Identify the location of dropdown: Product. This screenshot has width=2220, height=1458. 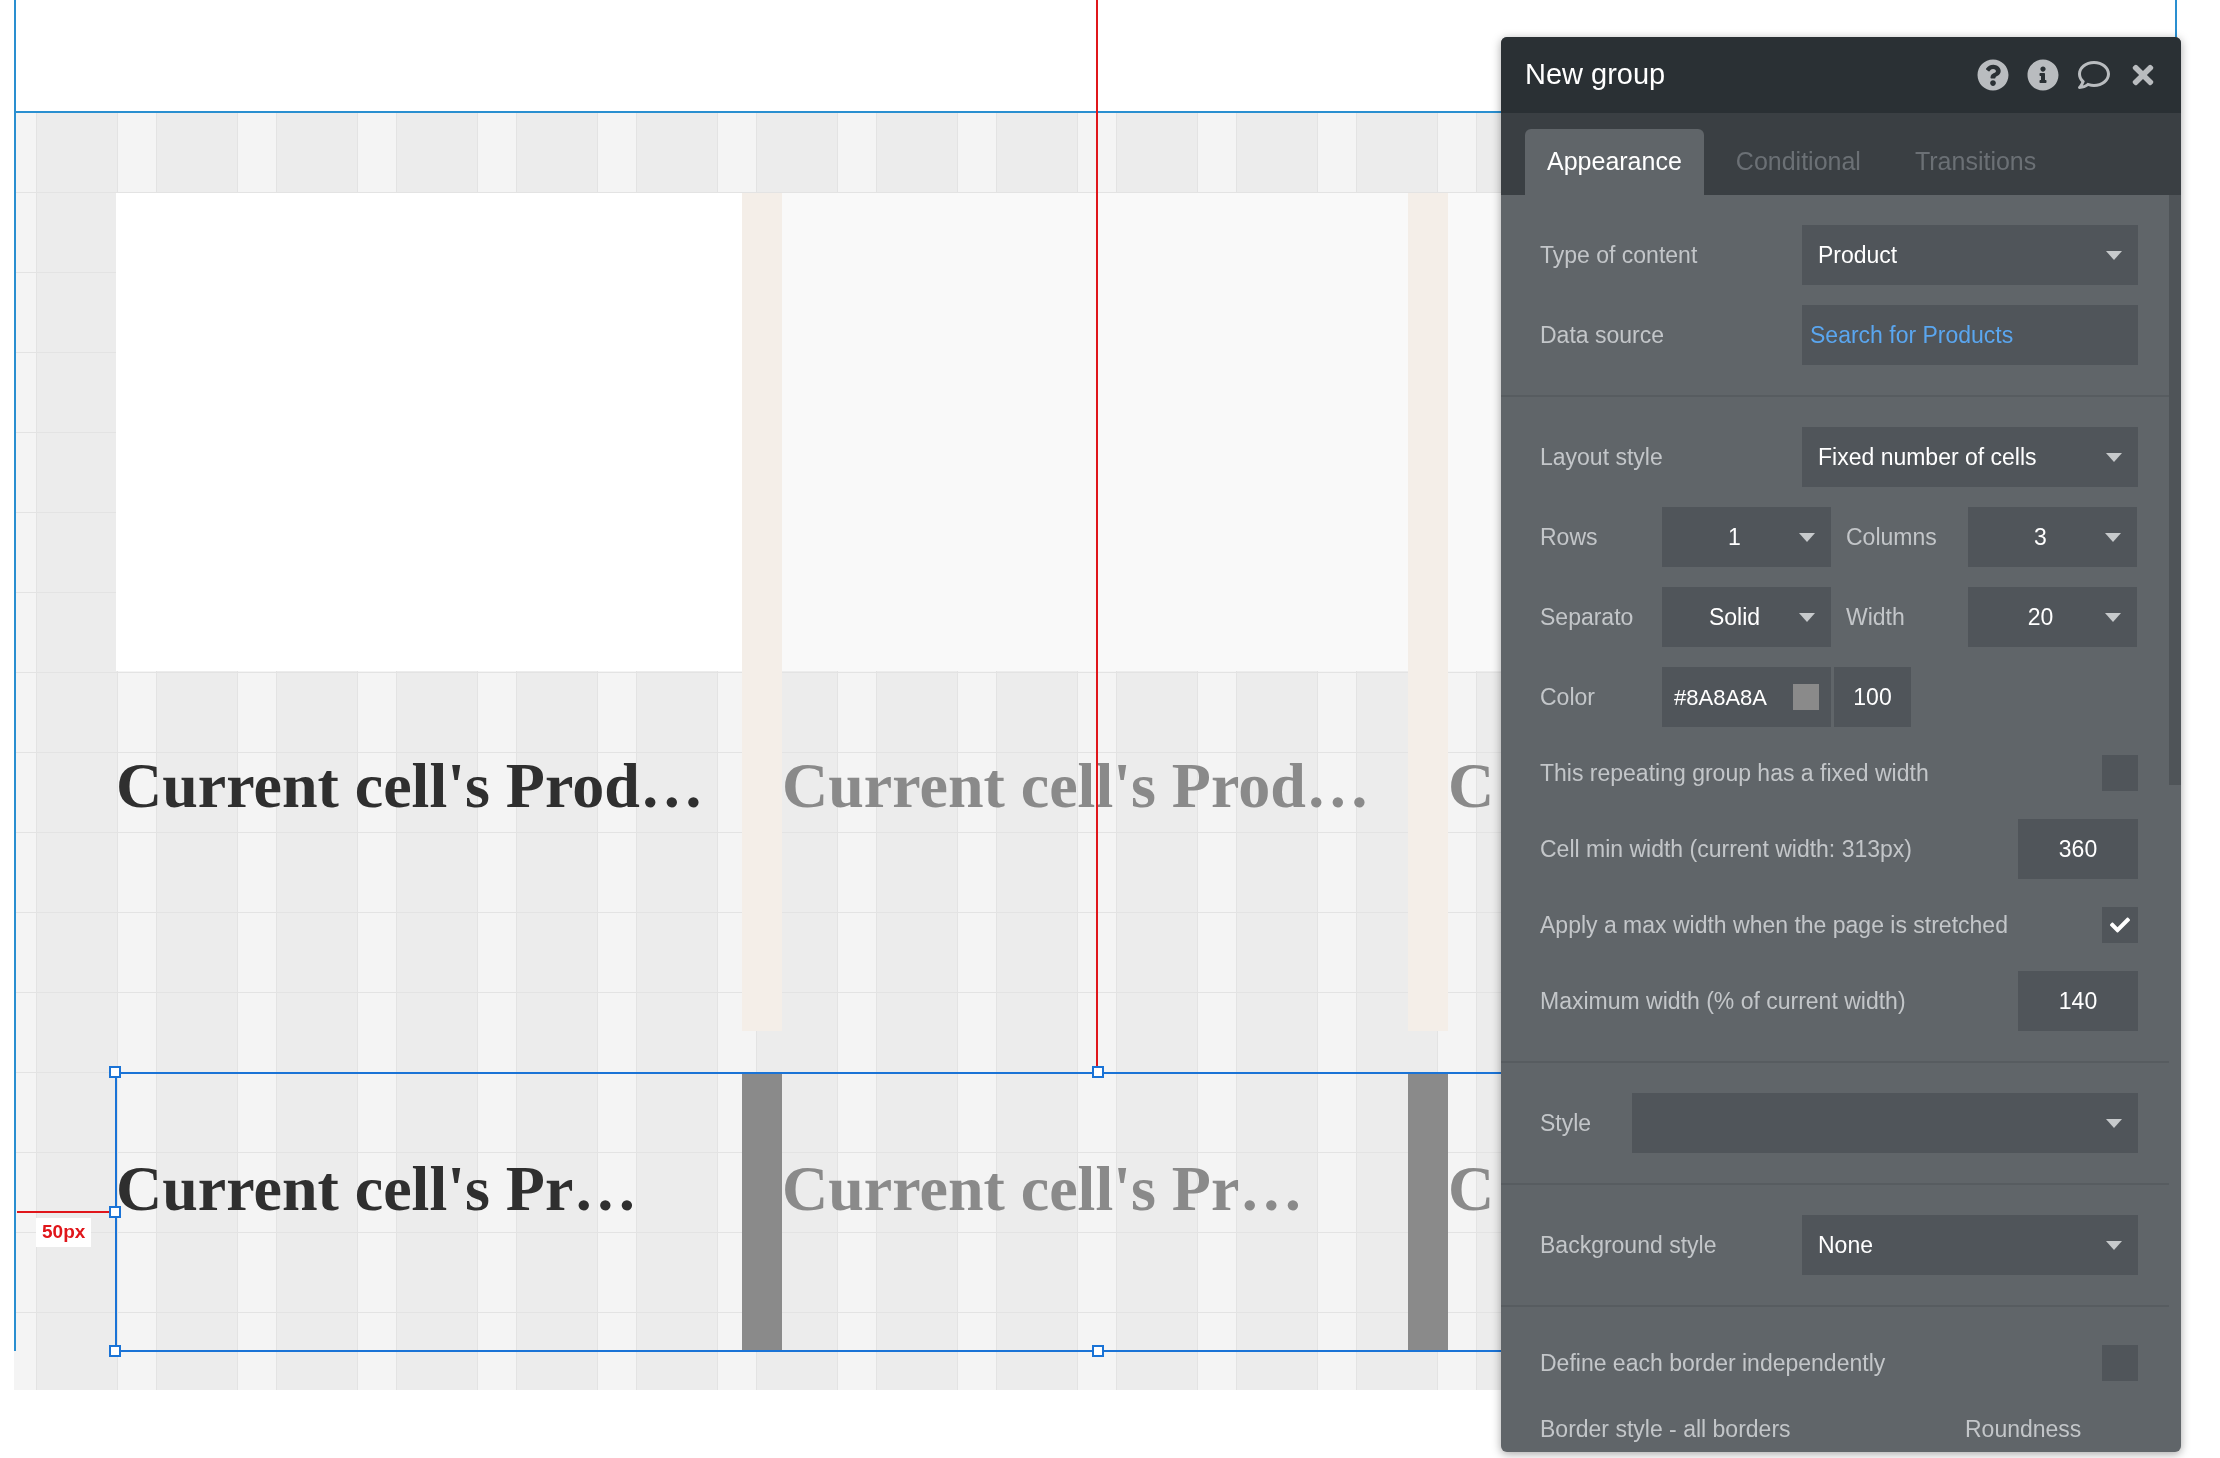
(1970, 255).